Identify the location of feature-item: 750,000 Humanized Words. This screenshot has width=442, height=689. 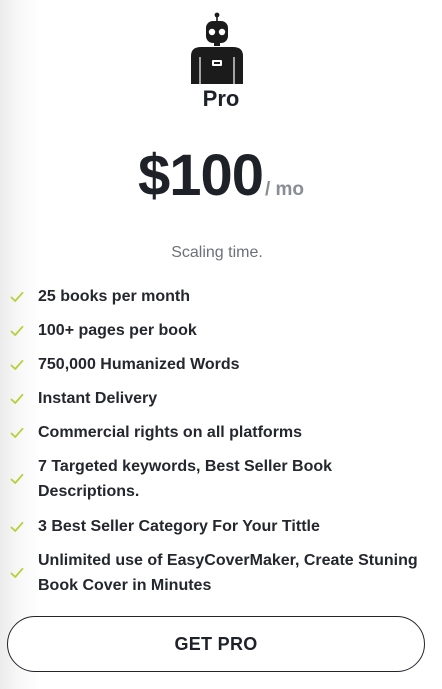
(220, 364).